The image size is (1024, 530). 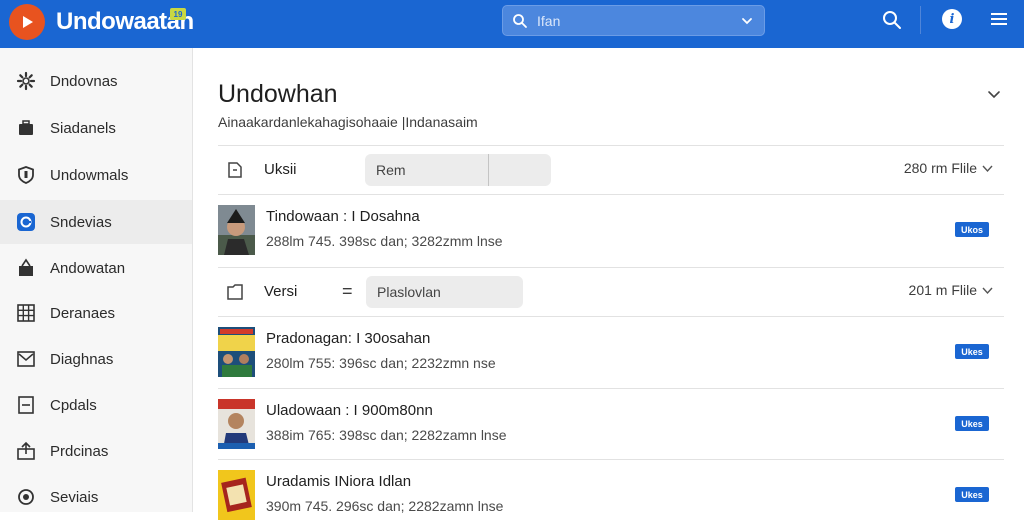 I want to click on status-badge: Ukos, so click(x=972, y=229).